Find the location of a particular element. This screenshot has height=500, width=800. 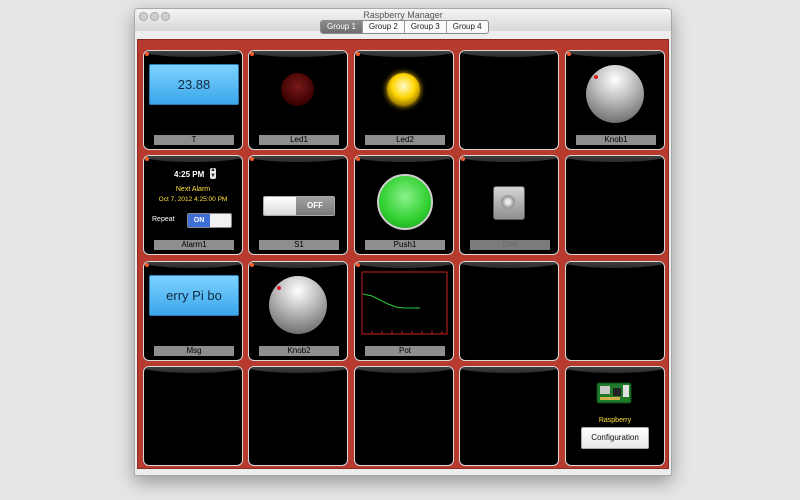

widget-knob2: Knob2 is located at coordinates (298, 311).